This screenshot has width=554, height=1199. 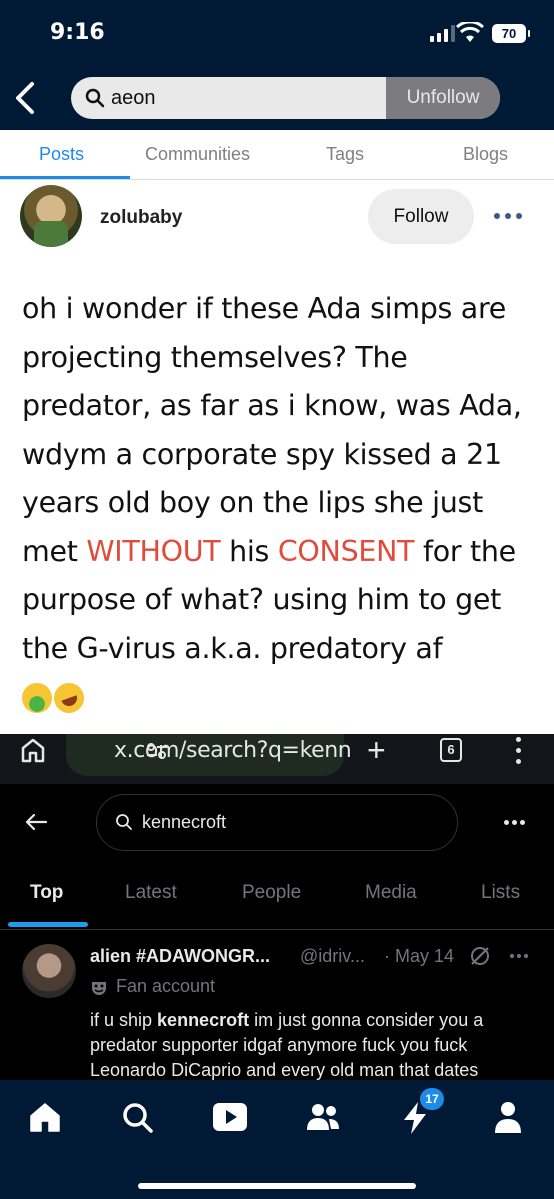 What do you see at coordinates (124, 822) in the screenshot?
I see `x-search-icon` at bounding box center [124, 822].